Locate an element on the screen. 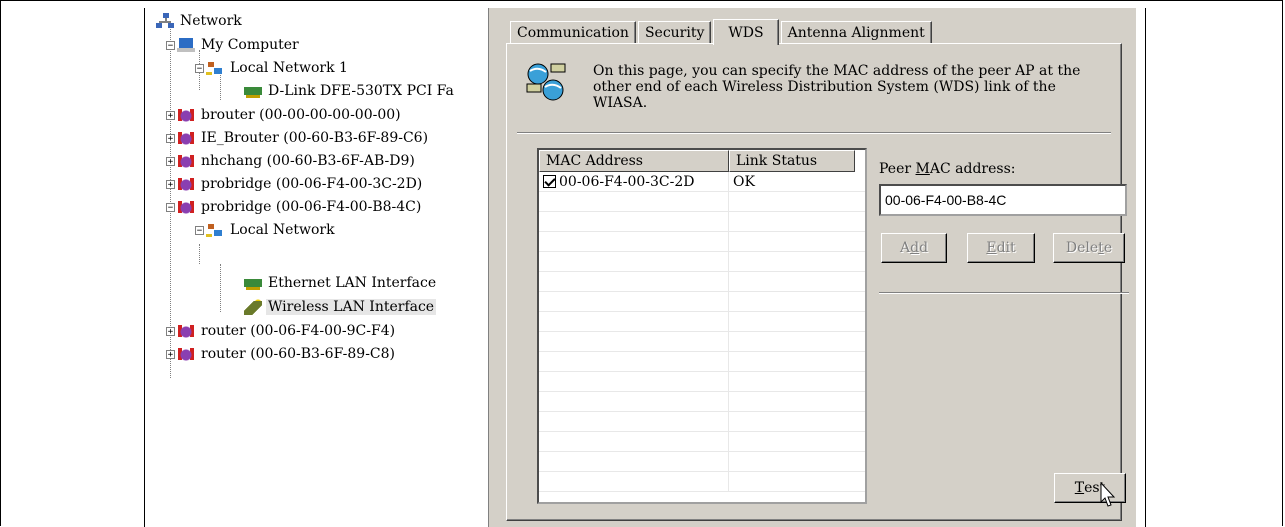  mouse-cursor-icon is located at coordinates (1108, 494).